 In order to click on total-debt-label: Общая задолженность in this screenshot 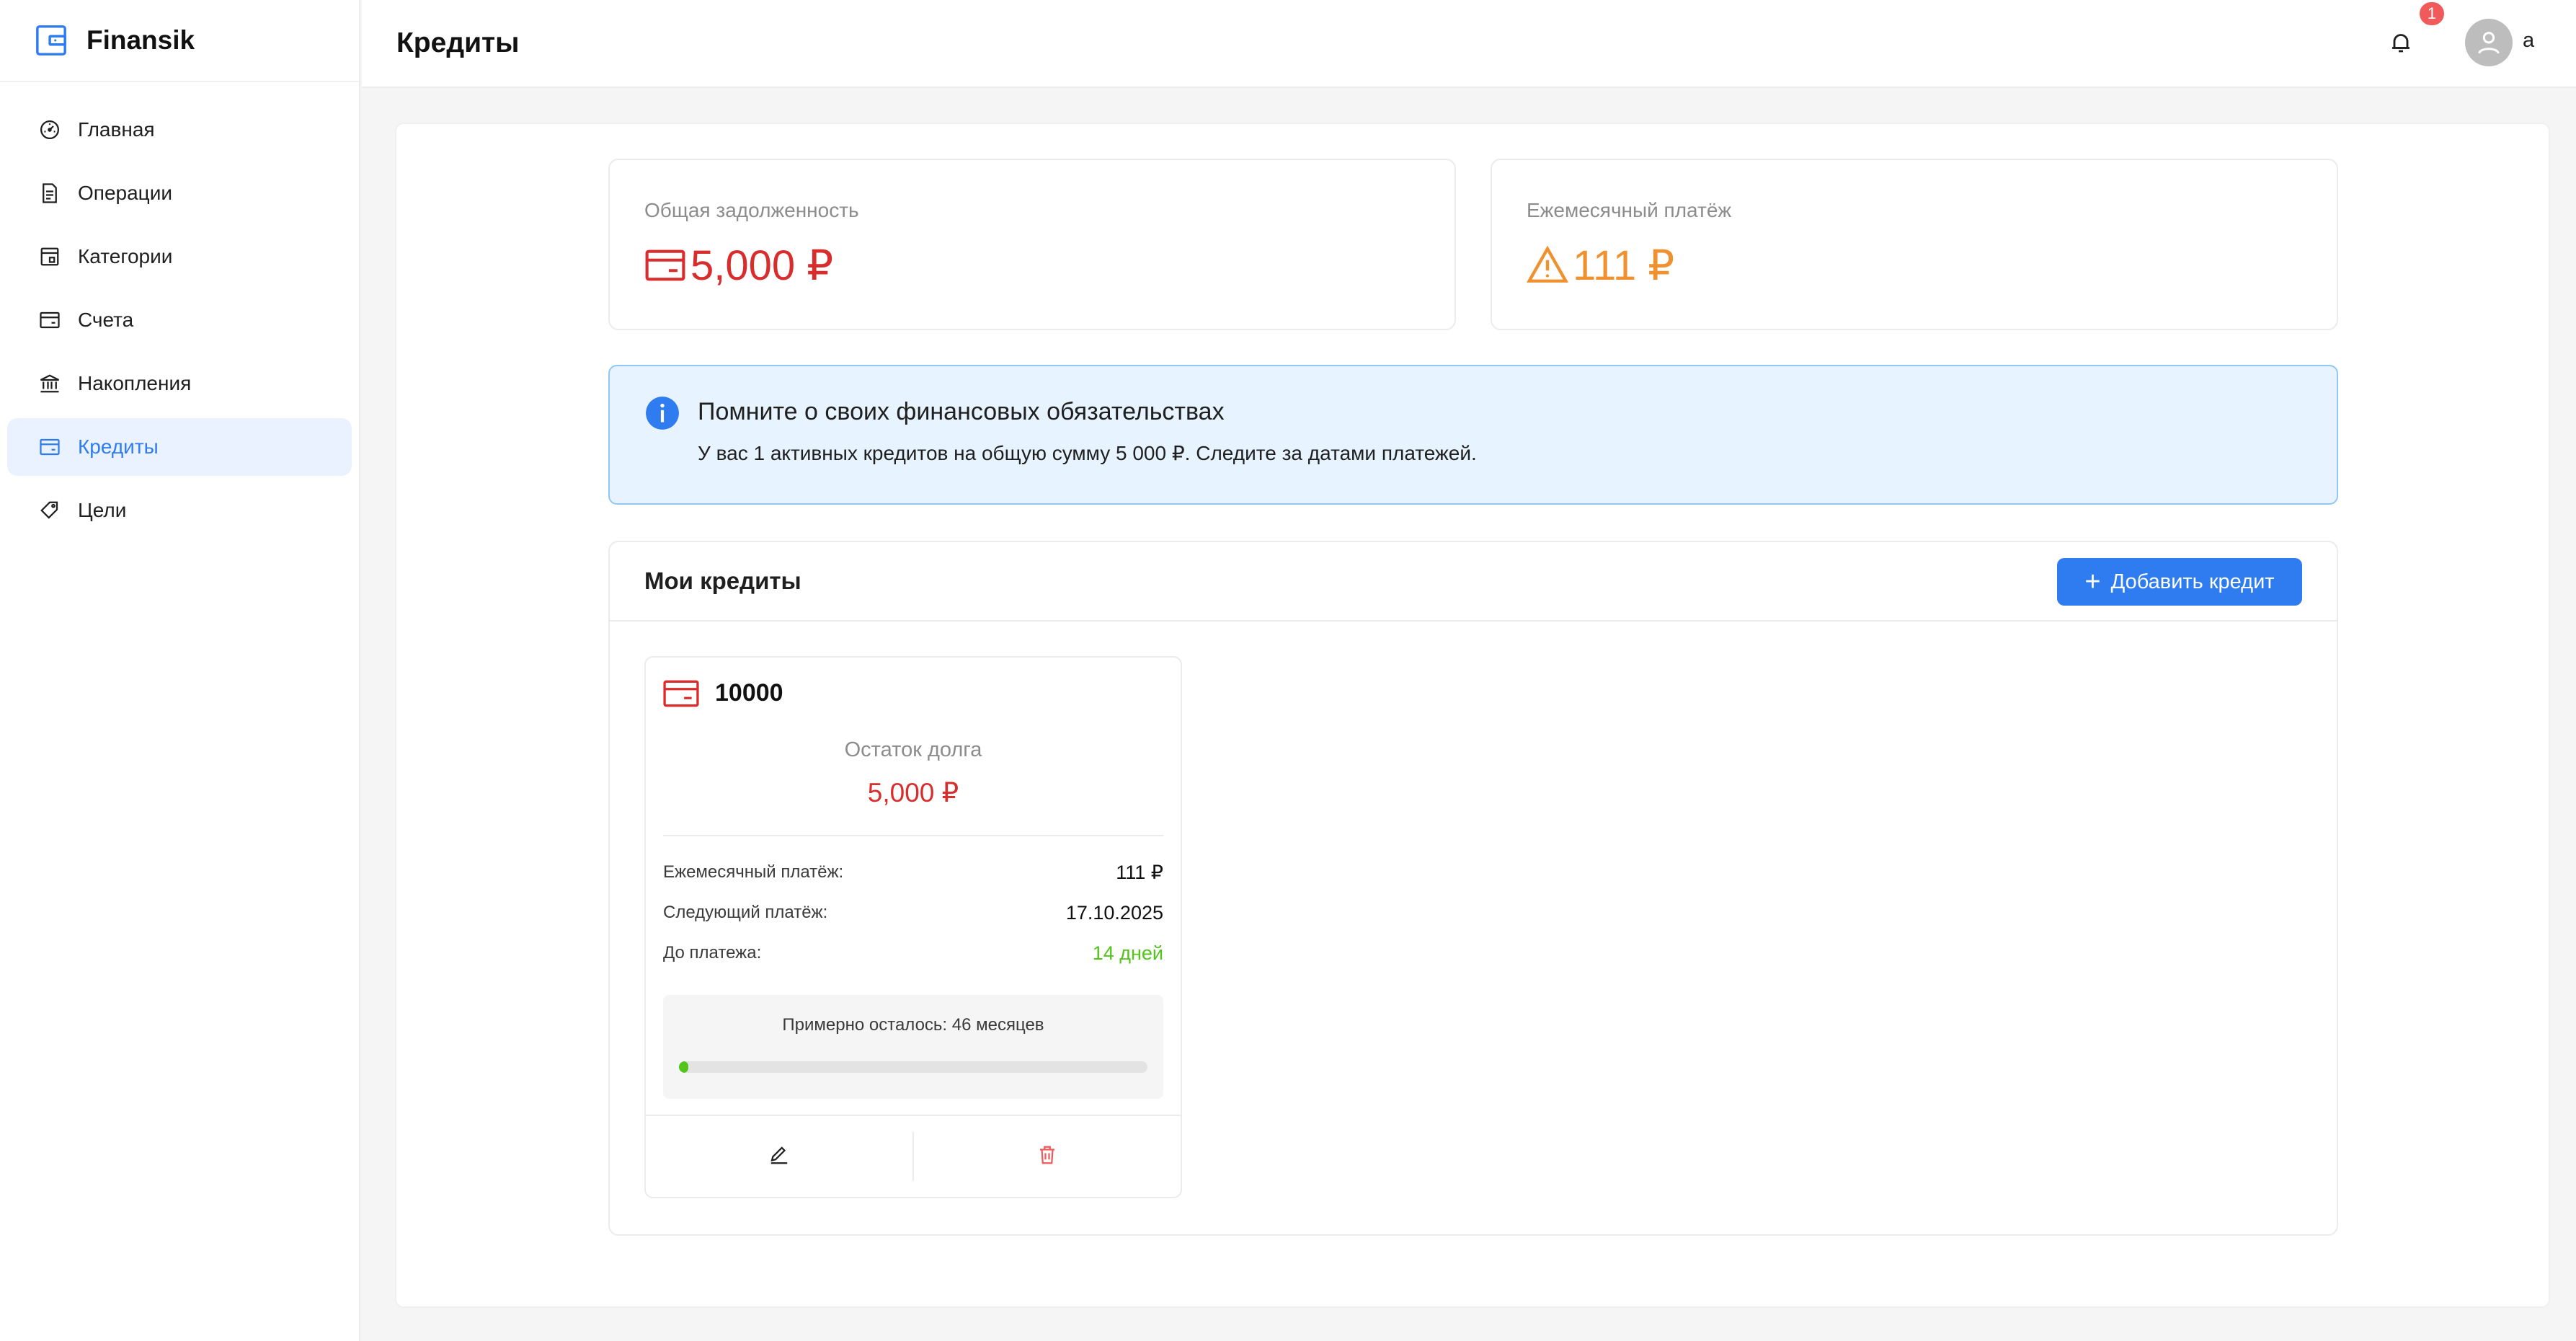, I will do `click(751, 210)`.